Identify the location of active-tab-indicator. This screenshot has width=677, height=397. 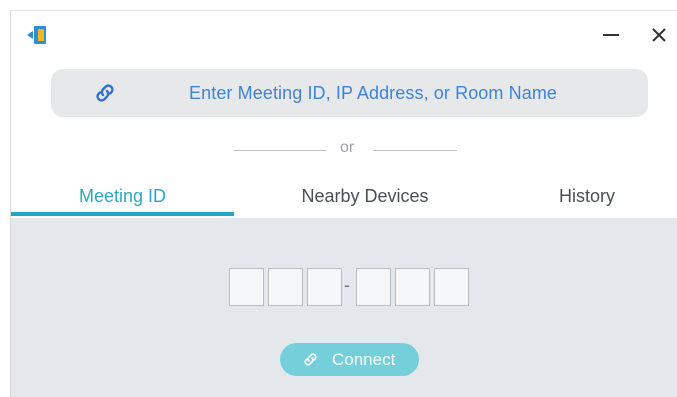
(122, 214).